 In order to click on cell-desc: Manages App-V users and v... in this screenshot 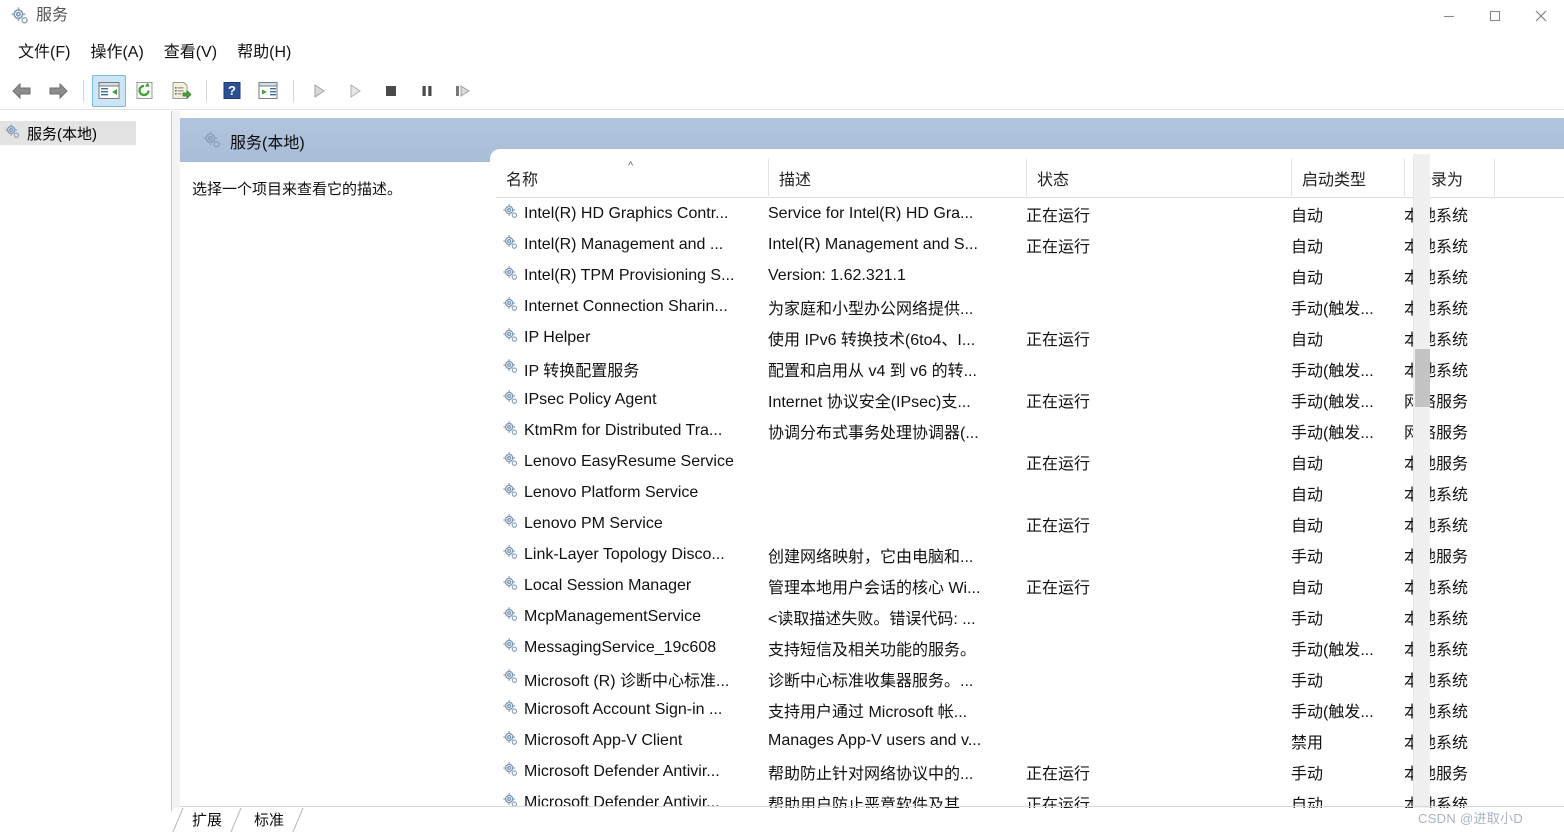, I will do `click(875, 740)`.